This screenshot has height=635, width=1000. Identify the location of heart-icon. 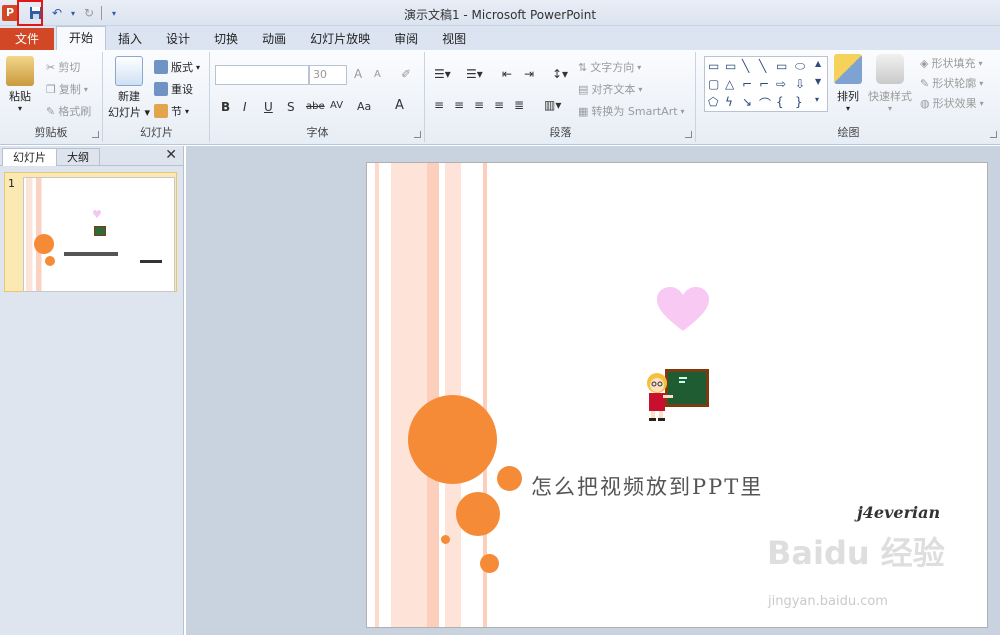
(683, 311).